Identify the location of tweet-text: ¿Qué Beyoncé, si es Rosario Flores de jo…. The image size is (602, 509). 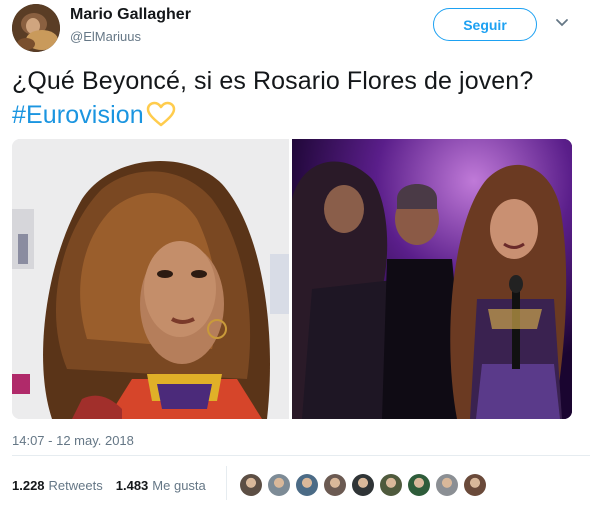
(299, 100).